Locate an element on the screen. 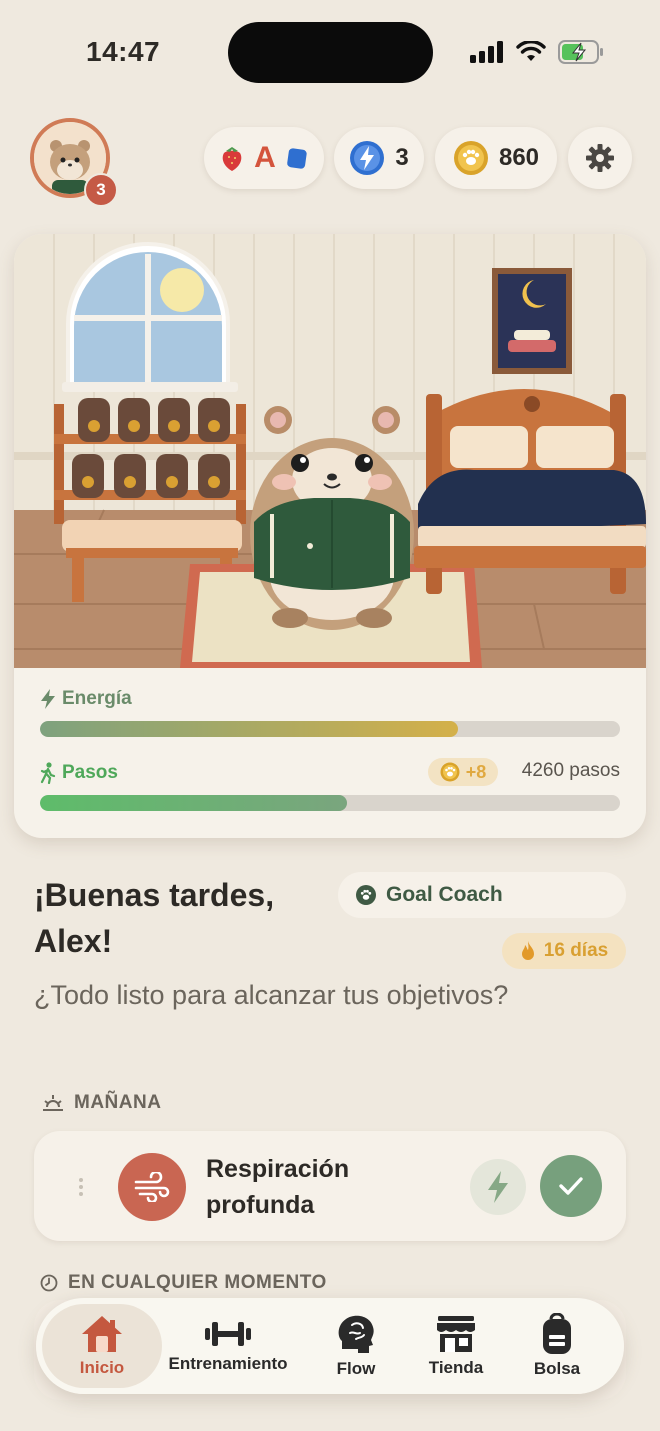  sunrise-icon is located at coordinates (53, 1103).